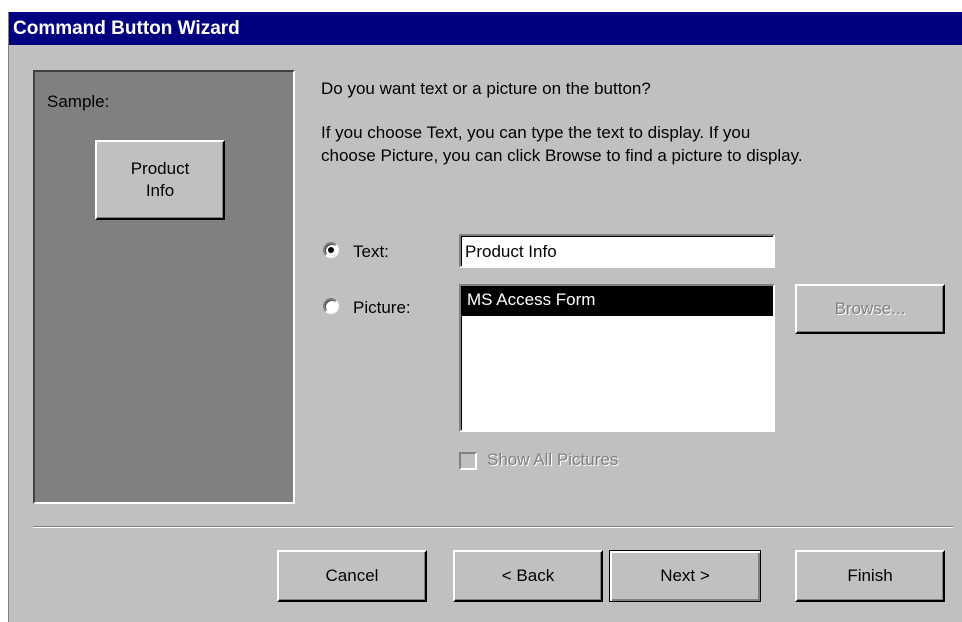  Describe the element at coordinates (870, 576) in the screenshot. I see `finish-button: Finish` at that location.